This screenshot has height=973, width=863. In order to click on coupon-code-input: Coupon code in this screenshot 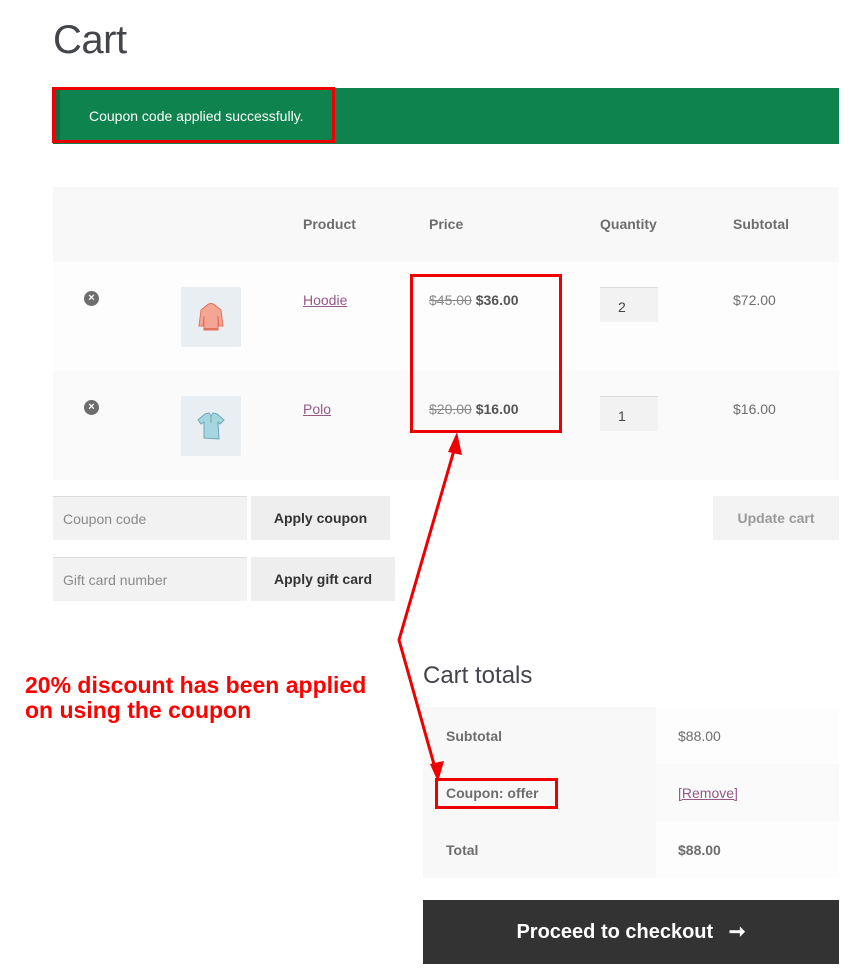, I will do `click(150, 518)`.